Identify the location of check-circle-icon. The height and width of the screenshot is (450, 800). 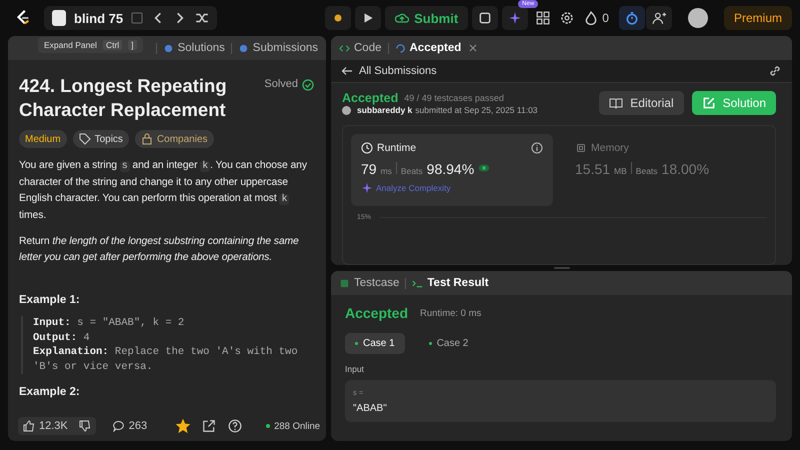
(308, 85).